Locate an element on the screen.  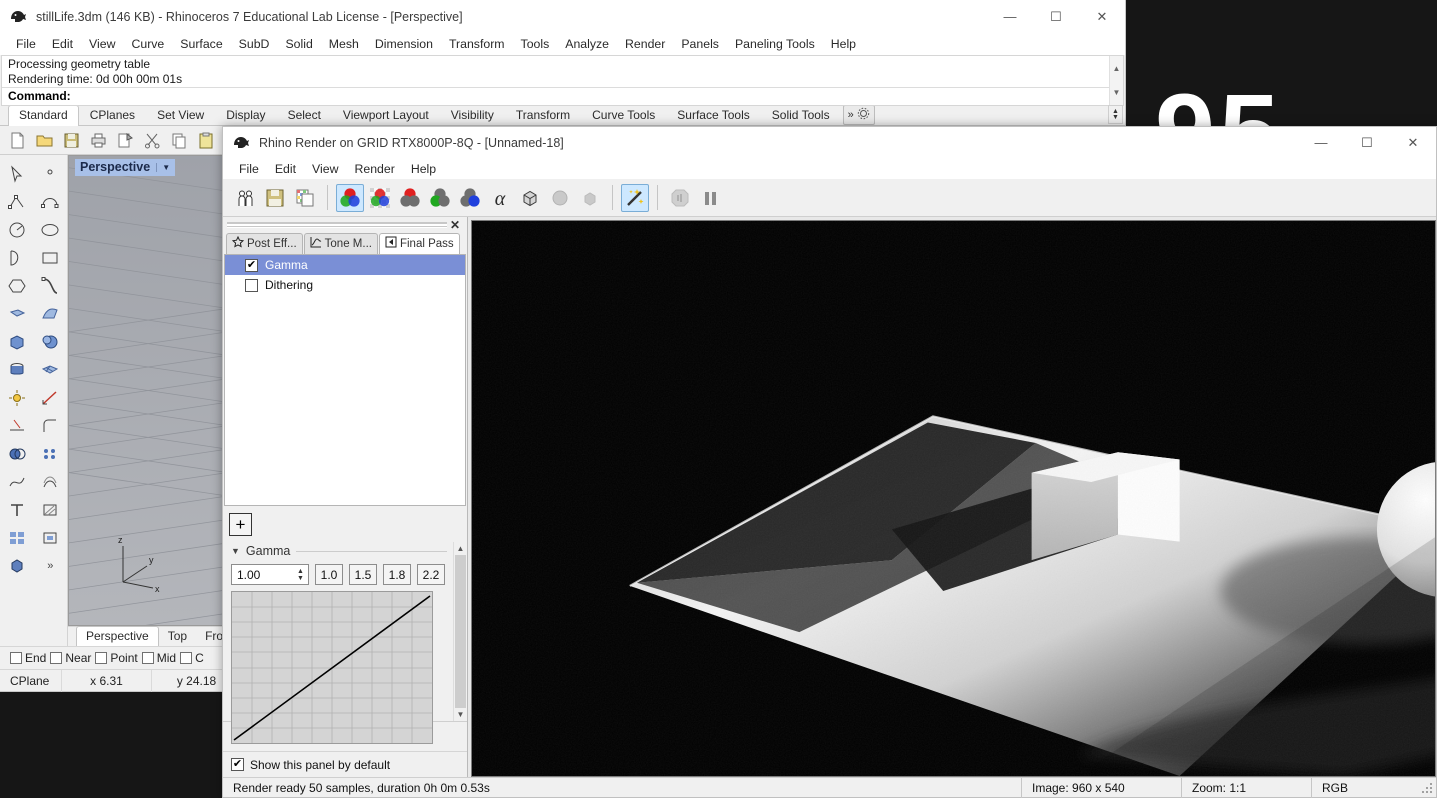
polygon-icon is located at coordinates (17, 286).